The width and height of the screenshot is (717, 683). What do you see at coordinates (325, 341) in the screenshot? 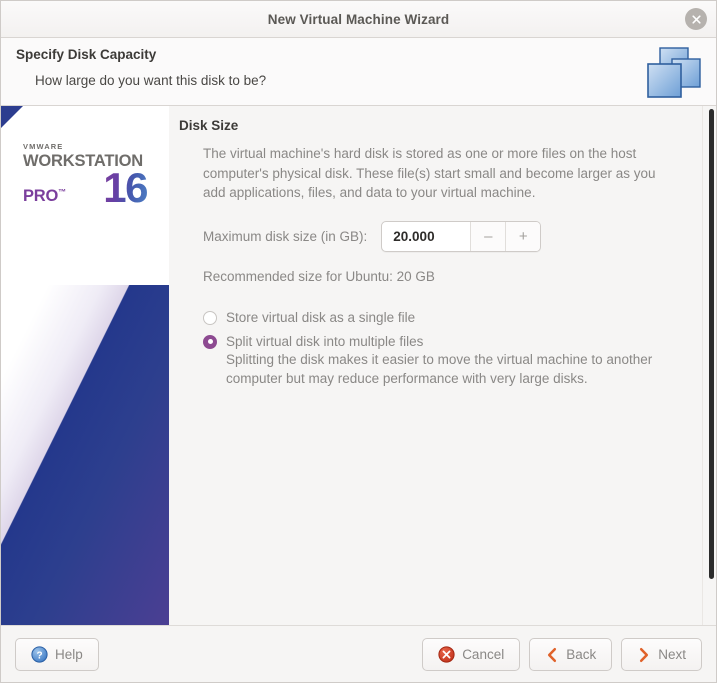
I see `option-multiple-files-label: Split virtual disk into multiple files` at bounding box center [325, 341].